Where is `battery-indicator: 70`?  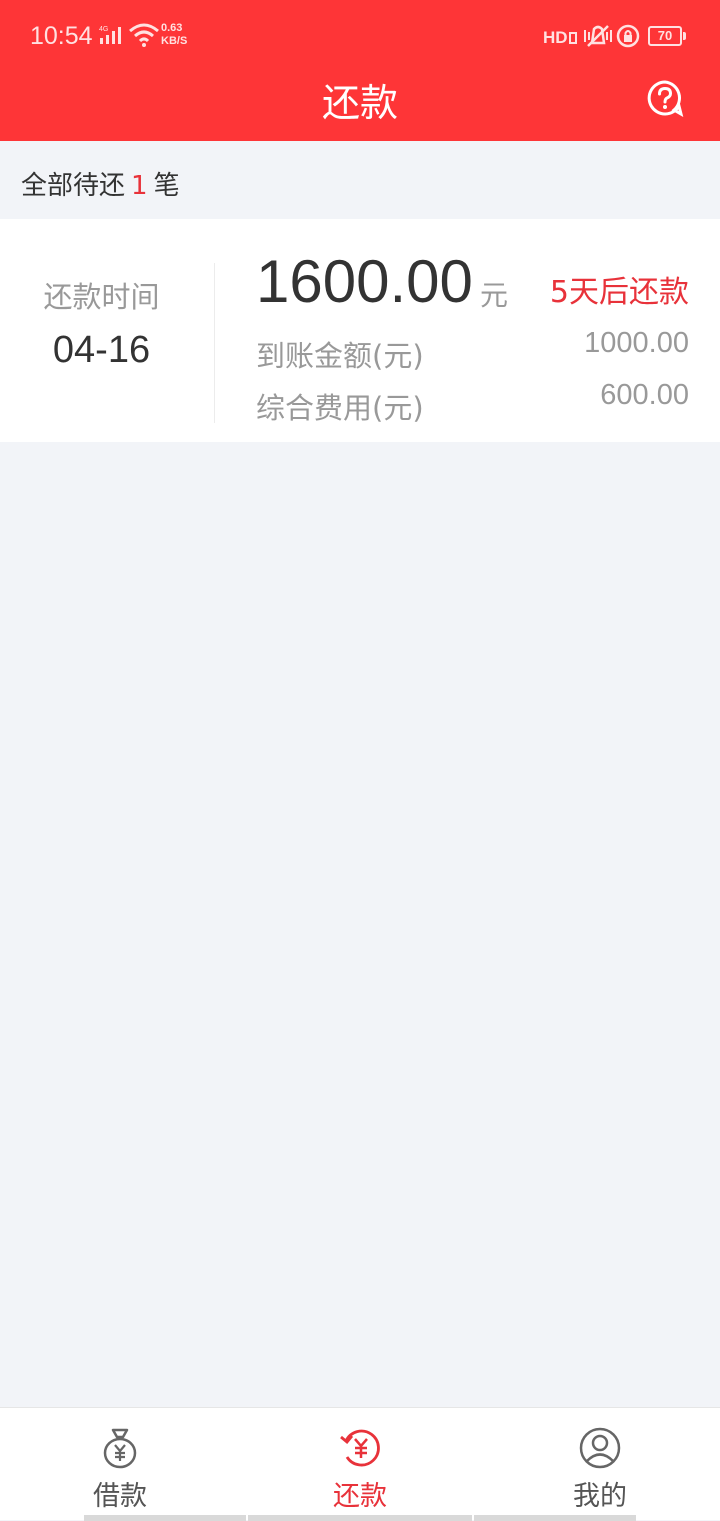
battery-indicator: 70 is located at coordinates (667, 36).